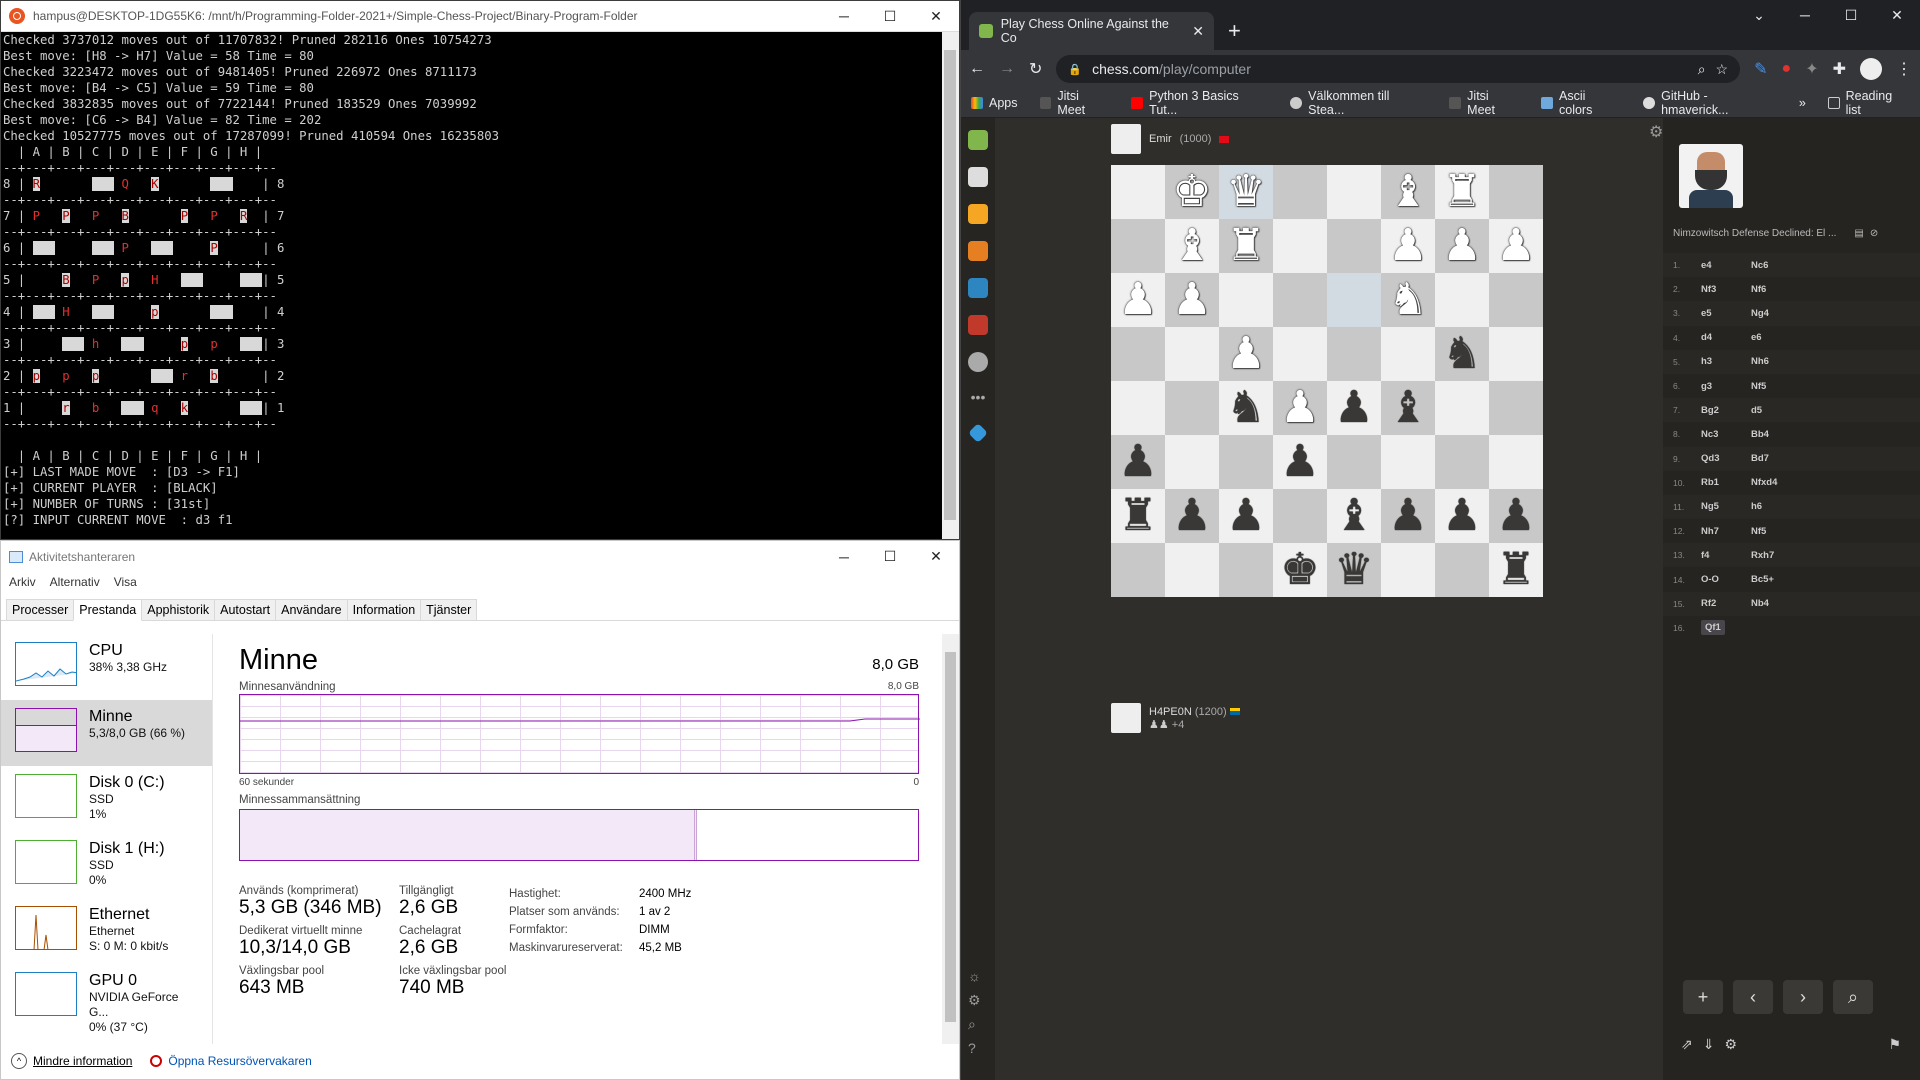  Describe the element at coordinates (1853, 997) in the screenshot. I see `analysis-button: ⌕` at that location.